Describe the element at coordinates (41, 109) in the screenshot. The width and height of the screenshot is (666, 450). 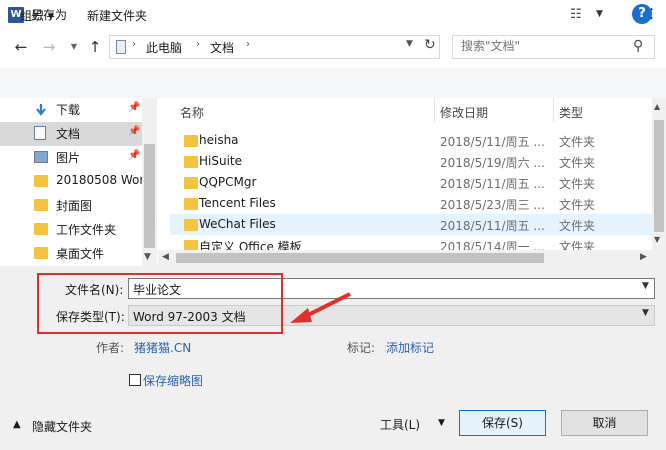
I see `download-arrow-icon` at that location.